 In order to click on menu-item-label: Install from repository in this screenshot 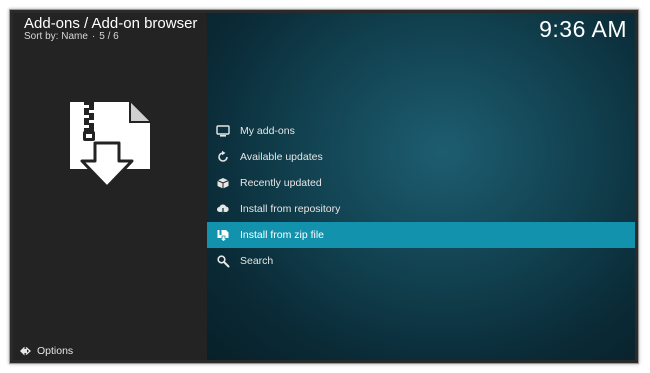, I will do `click(290, 209)`.